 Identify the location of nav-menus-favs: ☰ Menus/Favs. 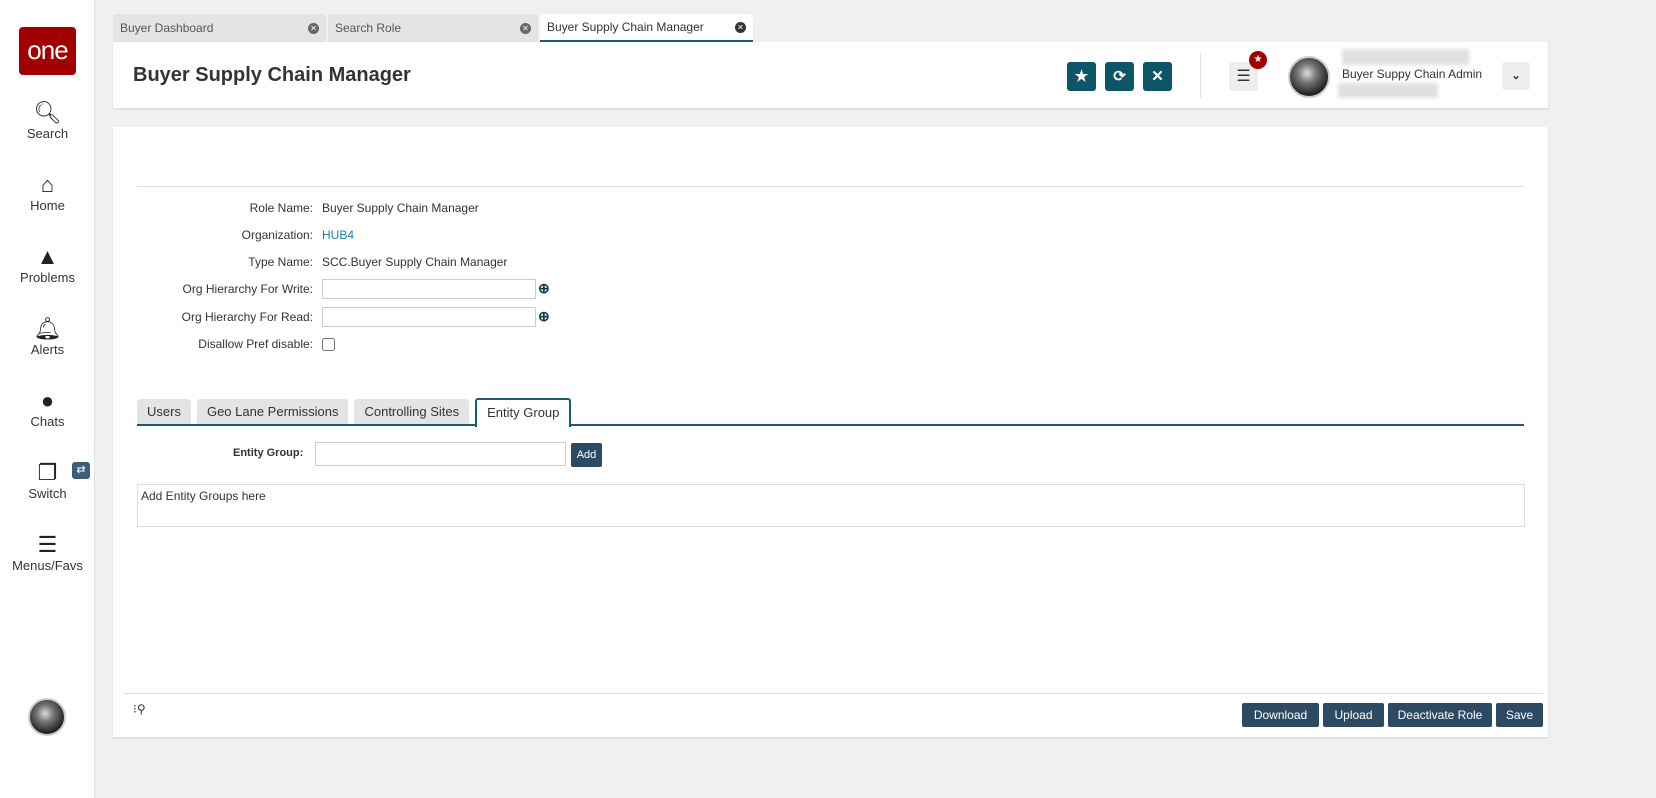
(47, 552).